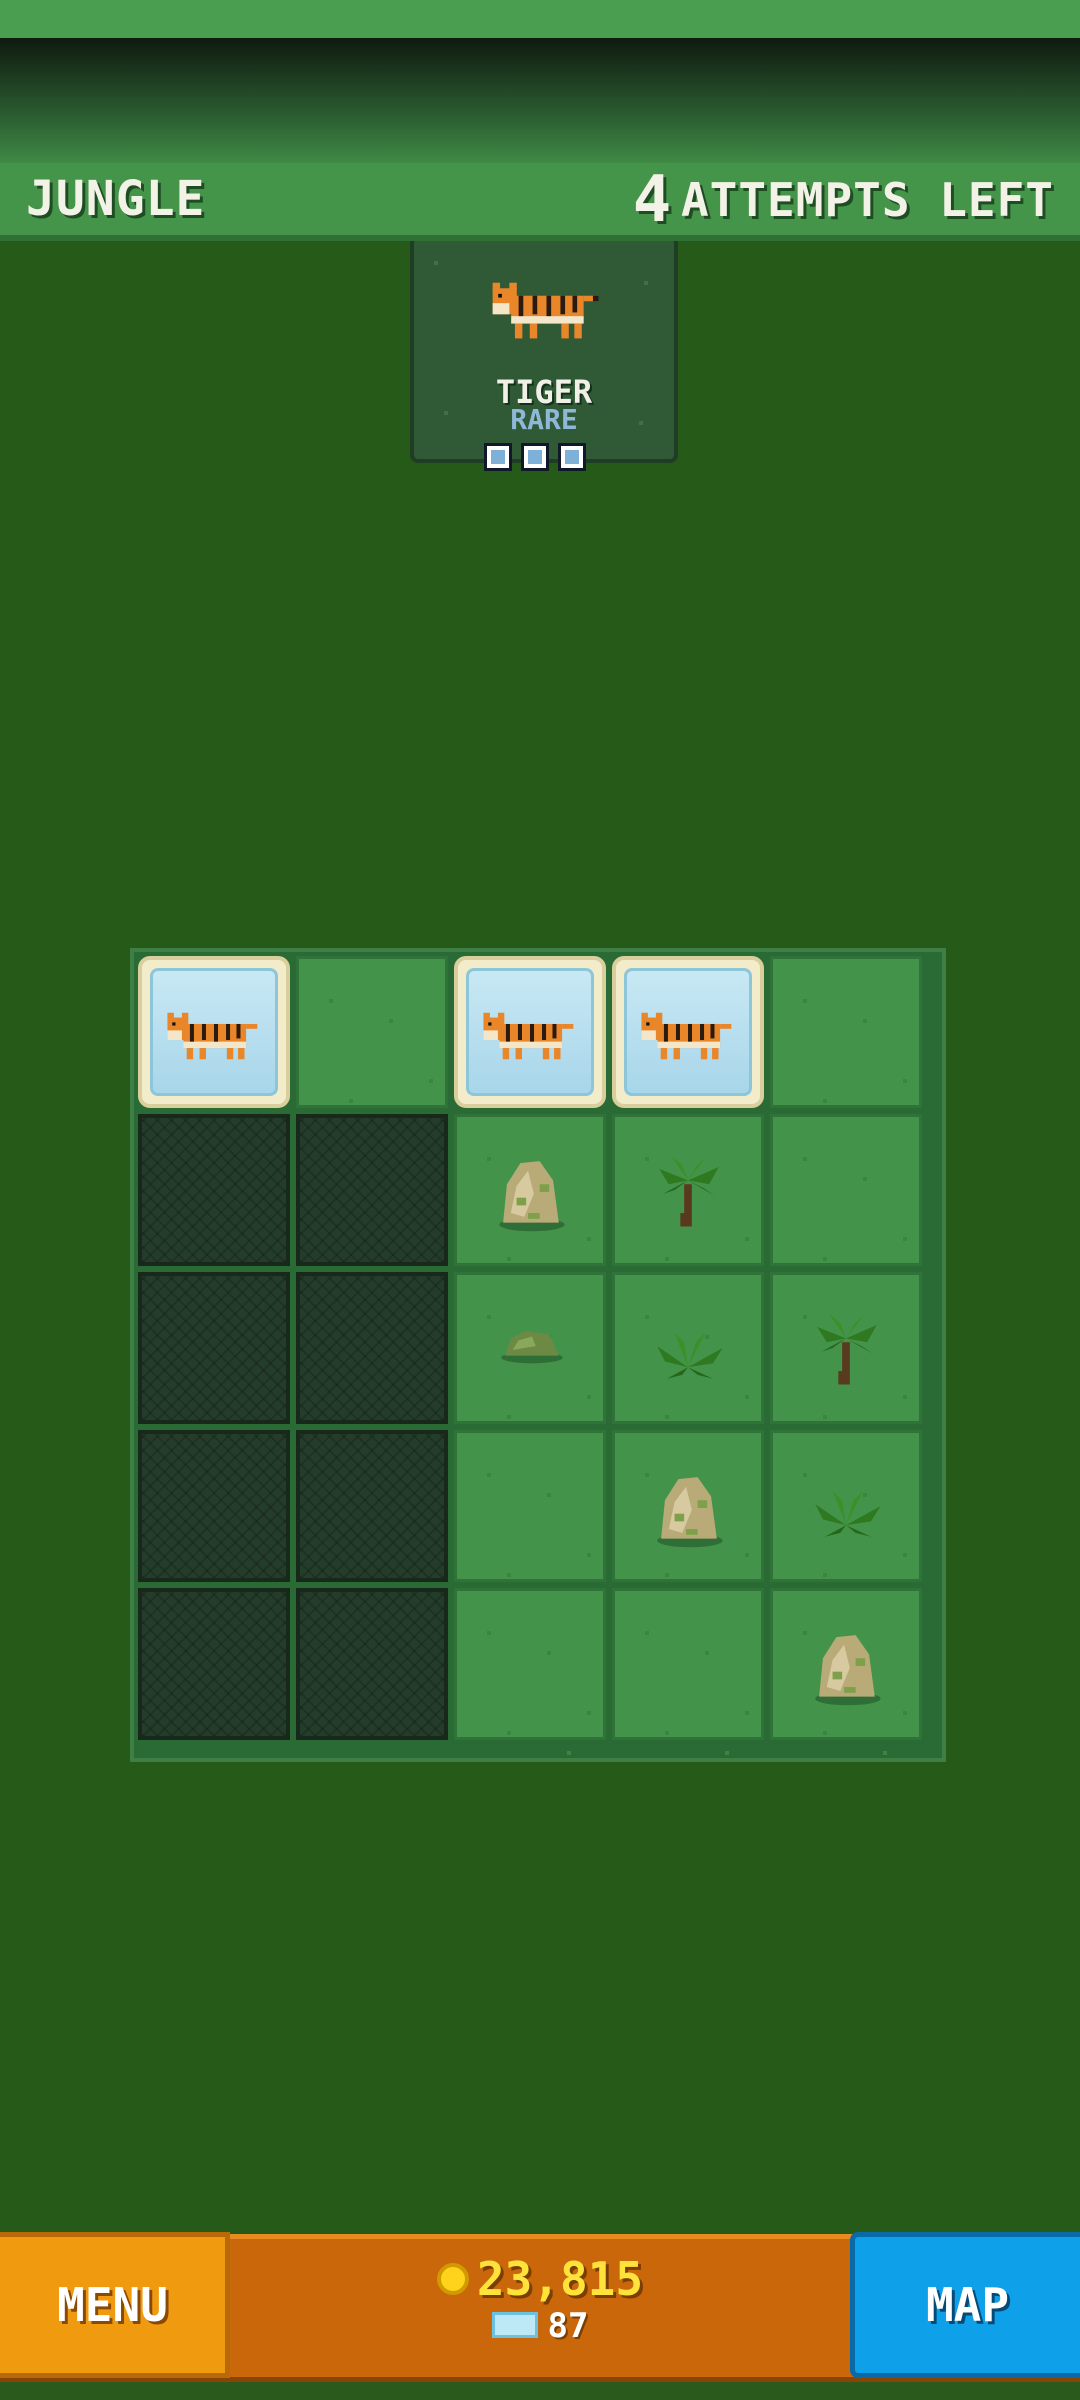  I want to click on gem-amount: 87, so click(568, 2326).